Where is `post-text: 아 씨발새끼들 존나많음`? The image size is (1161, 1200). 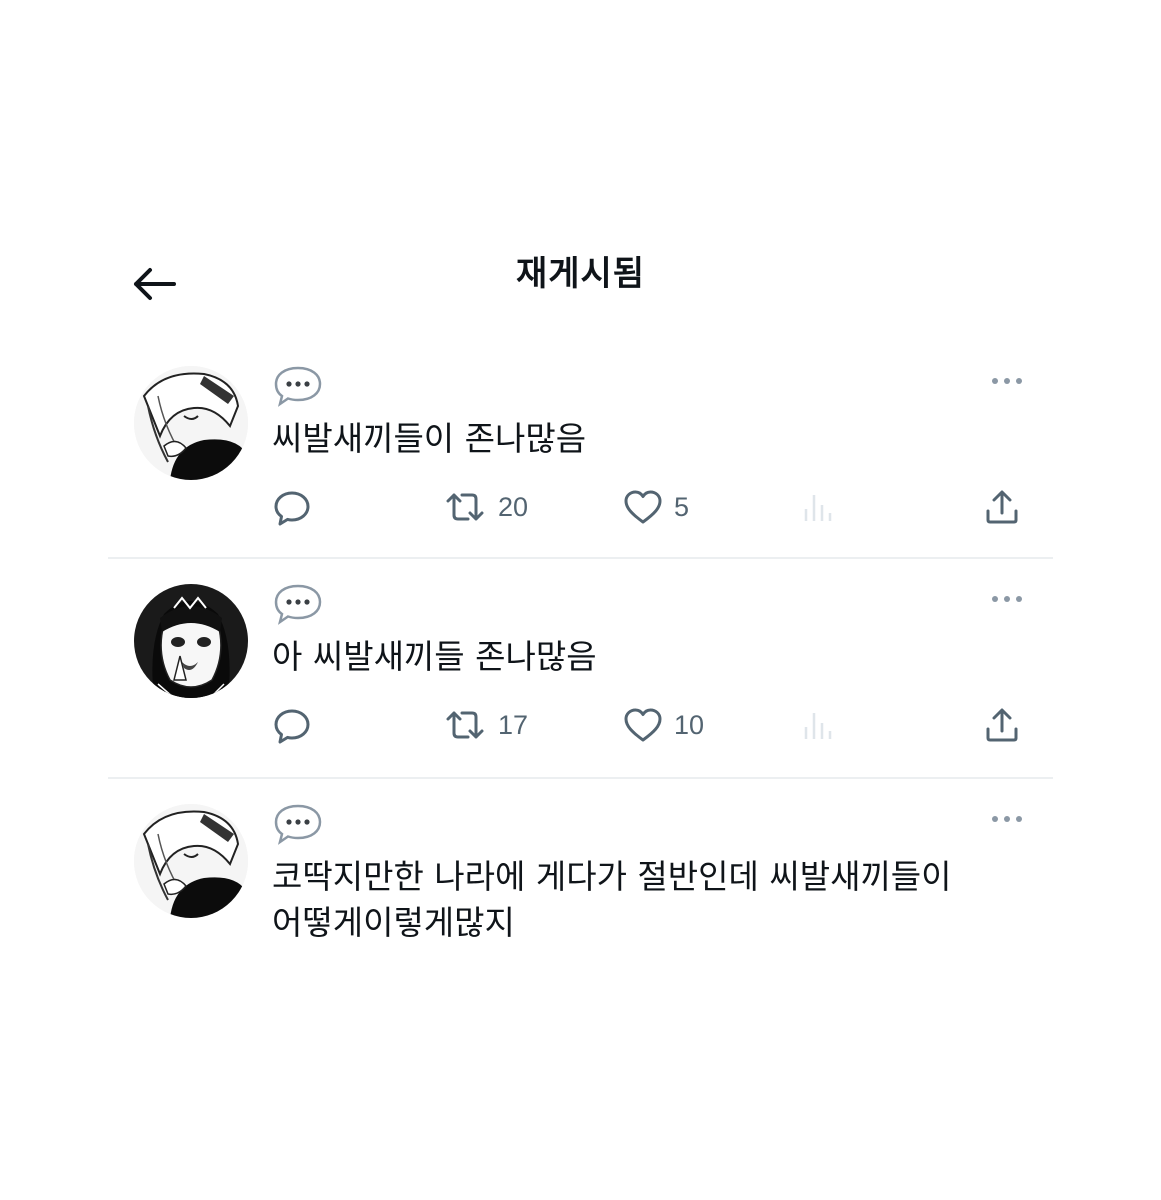
post-text: 아 씨발새끼들 존나많음 is located at coordinates (434, 656).